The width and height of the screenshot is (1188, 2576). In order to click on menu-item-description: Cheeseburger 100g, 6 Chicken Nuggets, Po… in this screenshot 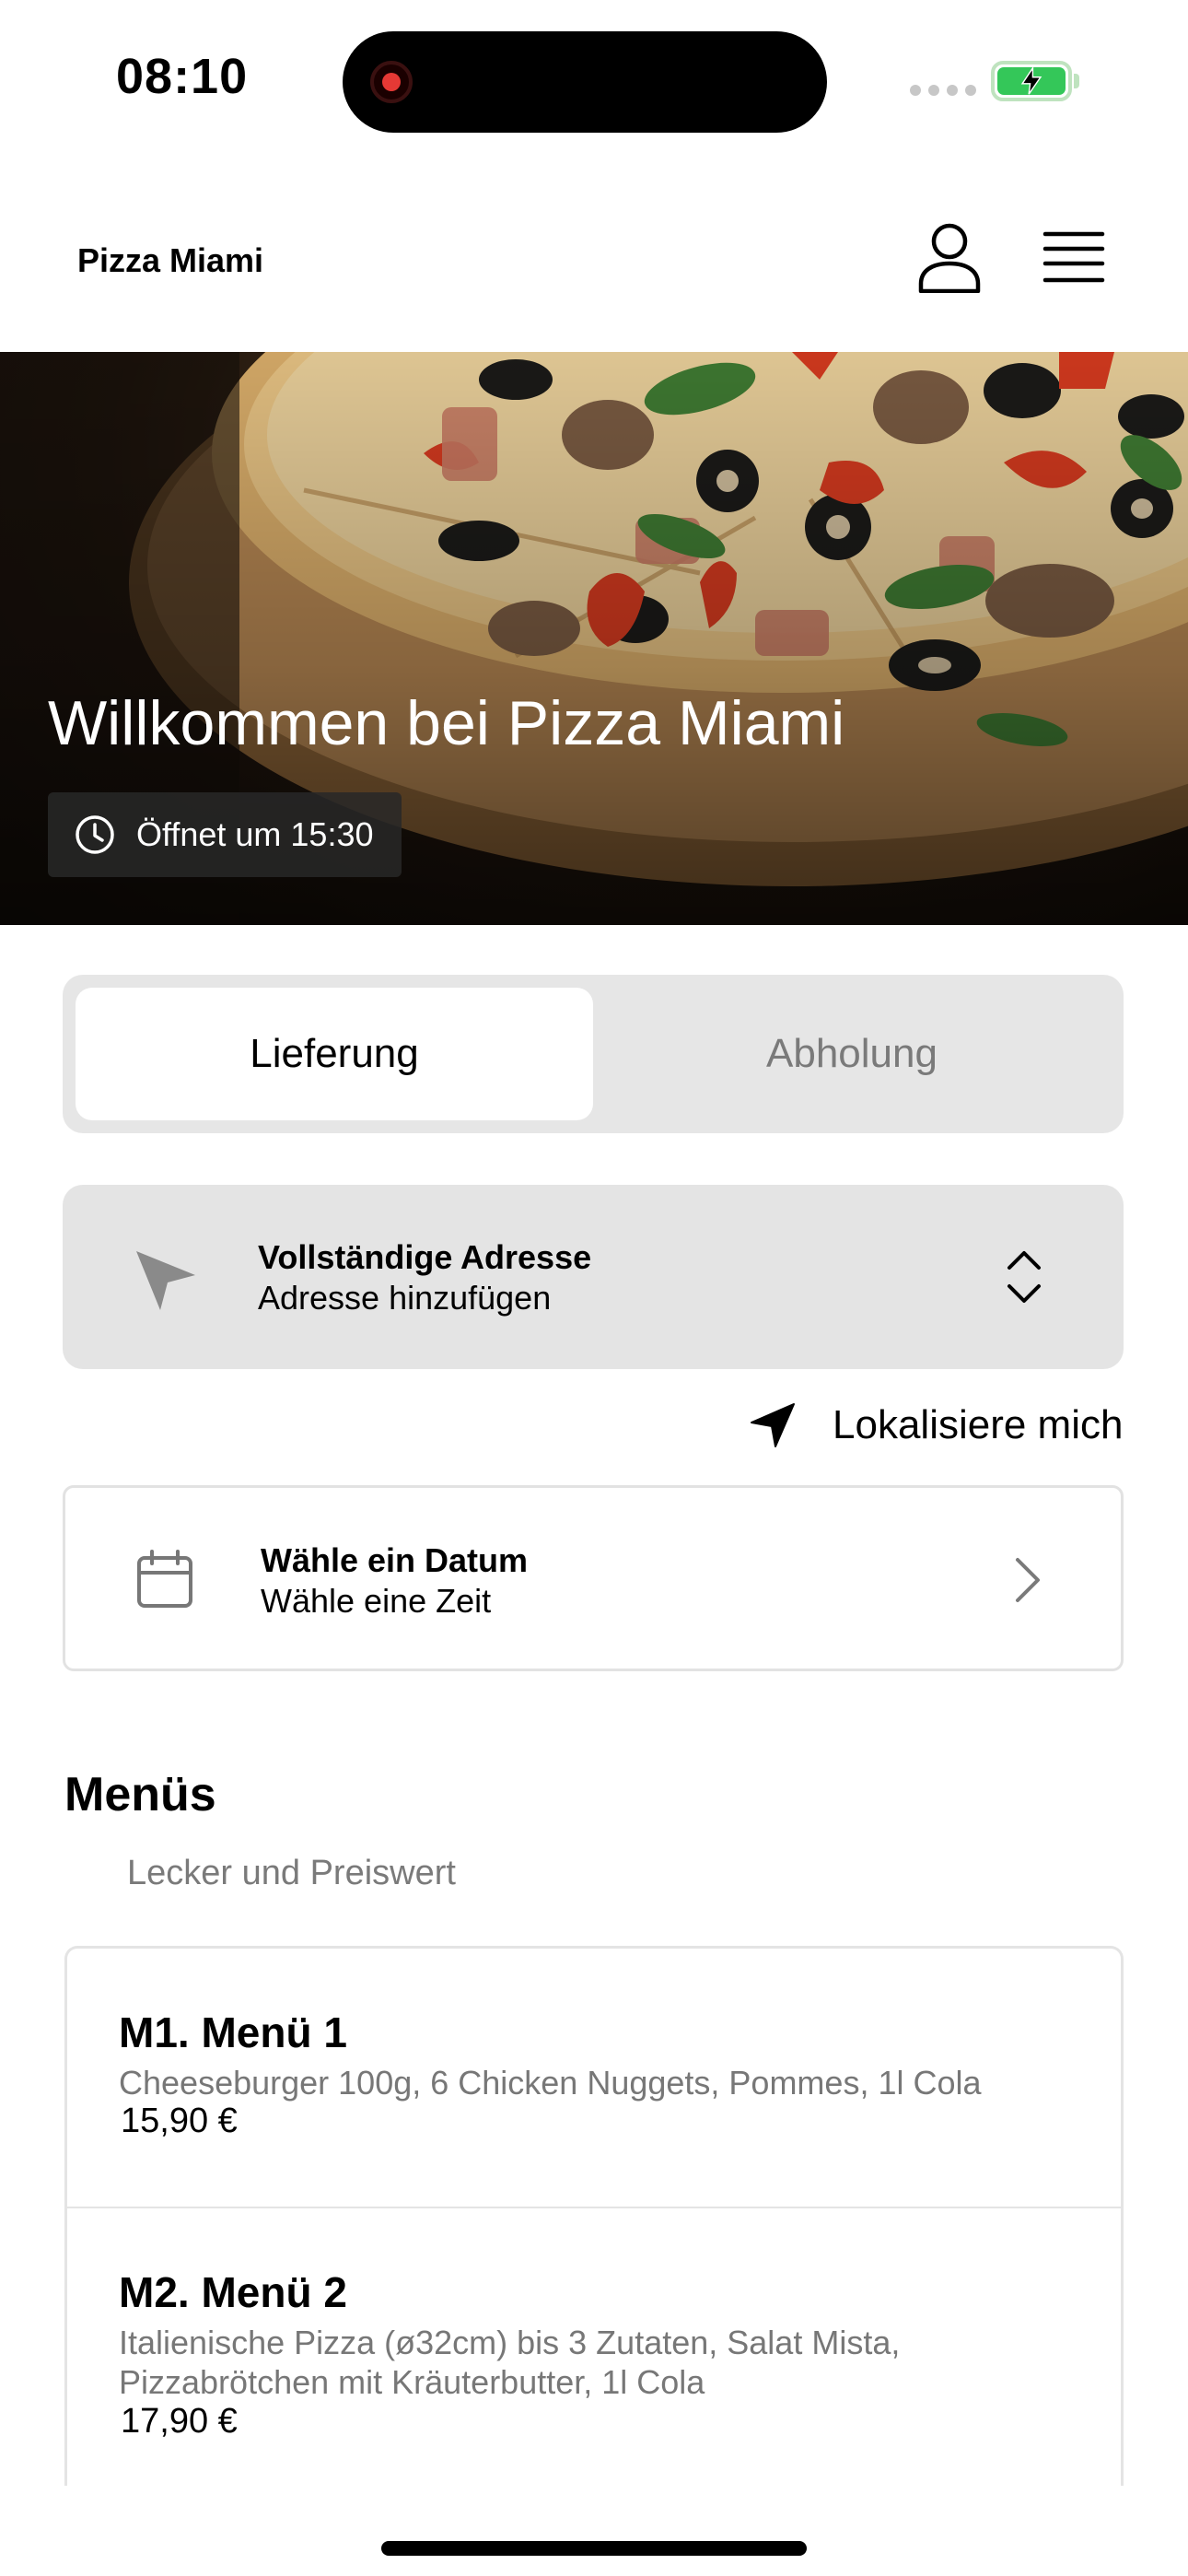, I will do `click(550, 2083)`.